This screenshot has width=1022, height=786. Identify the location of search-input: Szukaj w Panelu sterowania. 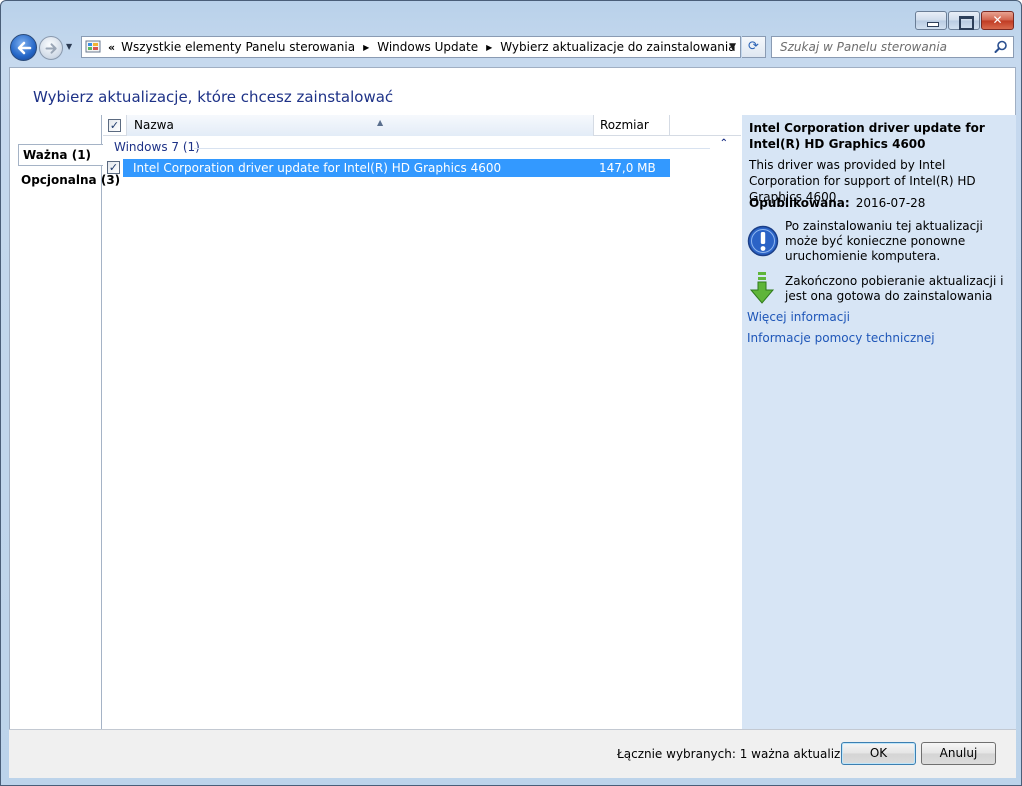
(892, 47).